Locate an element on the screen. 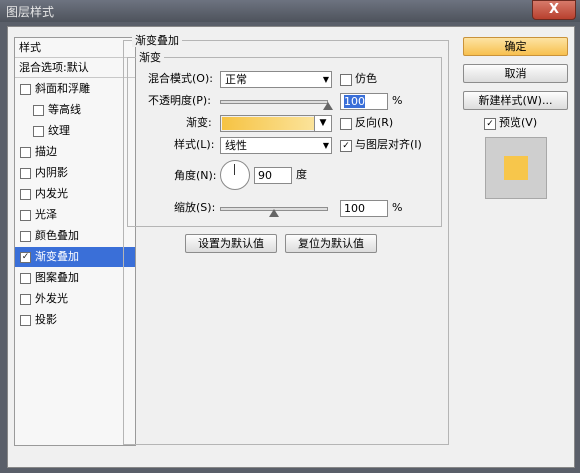  gradient-overlay-checkbox: ✓ is located at coordinates (25, 257).